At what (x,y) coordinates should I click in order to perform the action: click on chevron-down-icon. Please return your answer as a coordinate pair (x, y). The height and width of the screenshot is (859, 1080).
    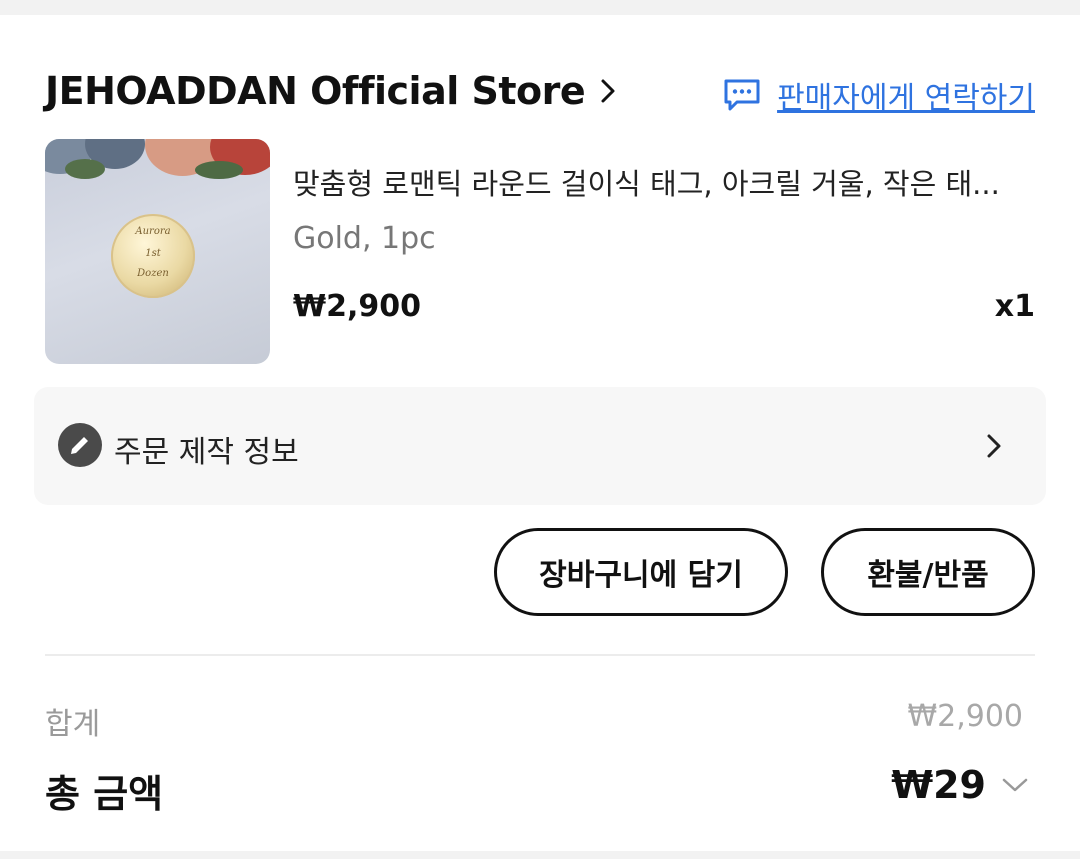
    Looking at the image, I should click on (1015, 785).